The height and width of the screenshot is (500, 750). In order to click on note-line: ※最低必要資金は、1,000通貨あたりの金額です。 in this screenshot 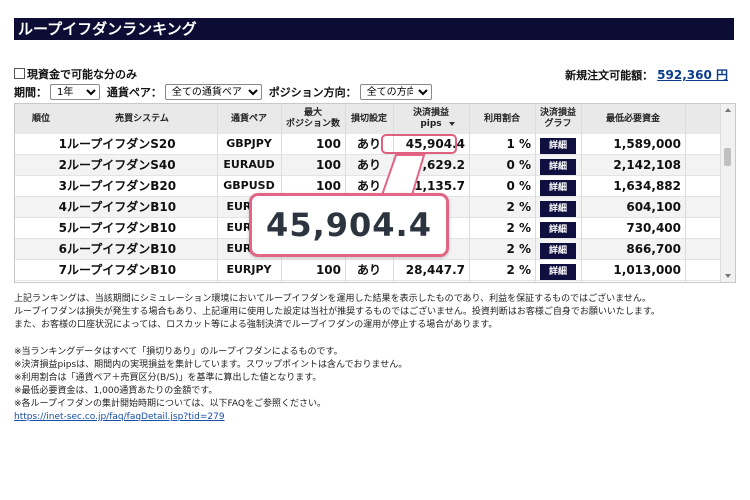, I will do `click(116, 391)`.